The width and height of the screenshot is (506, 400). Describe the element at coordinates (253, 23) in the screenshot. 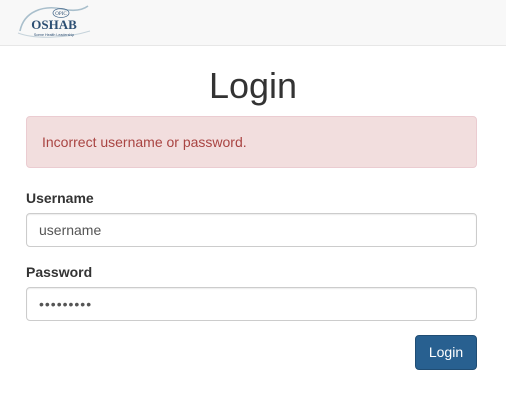

I see `top-navbar: OPIC OSHAB Scene Health Leadership` at that location.